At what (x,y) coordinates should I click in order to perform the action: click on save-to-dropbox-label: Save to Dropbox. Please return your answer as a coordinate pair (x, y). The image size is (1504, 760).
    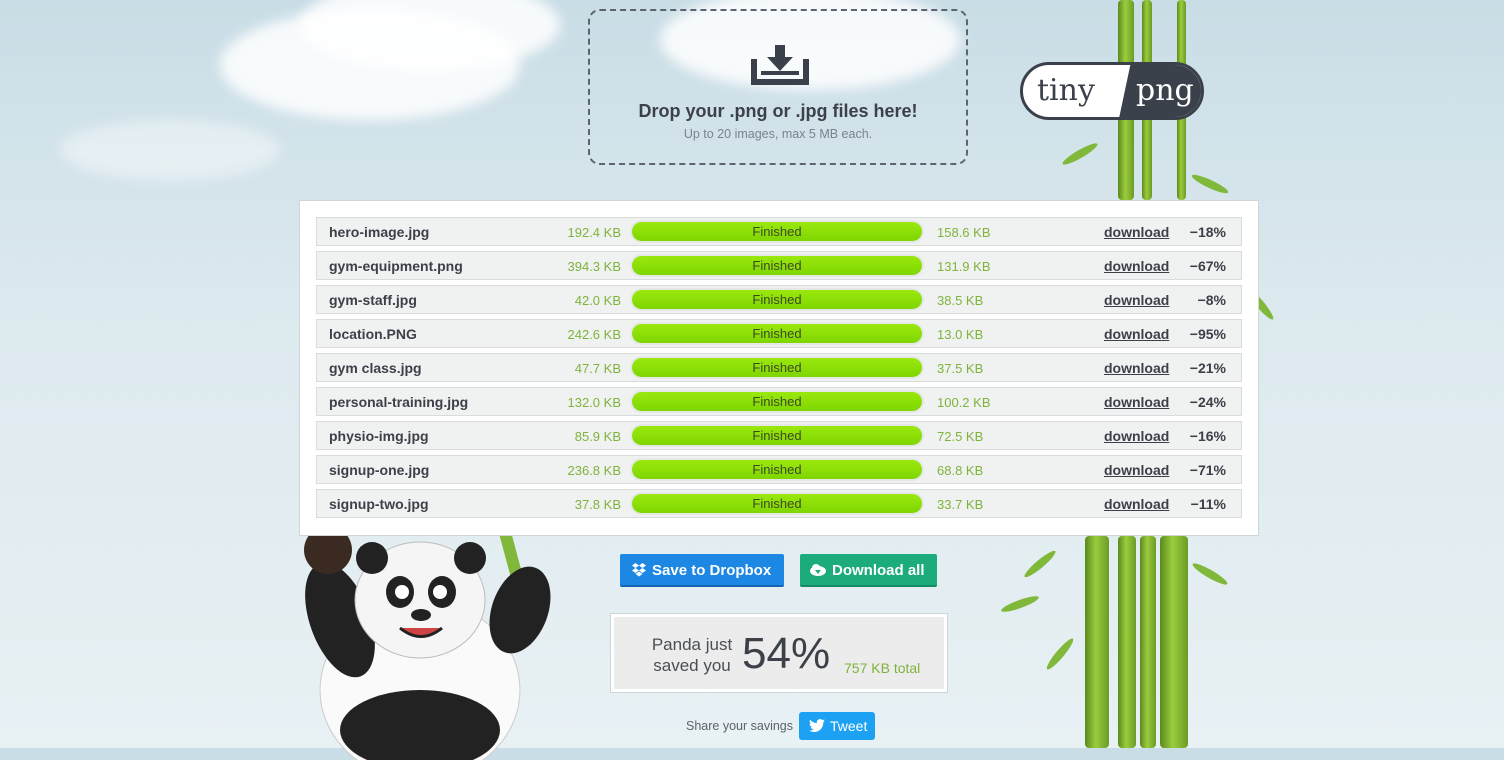
    Looking at the image, I should click on (712, 570).